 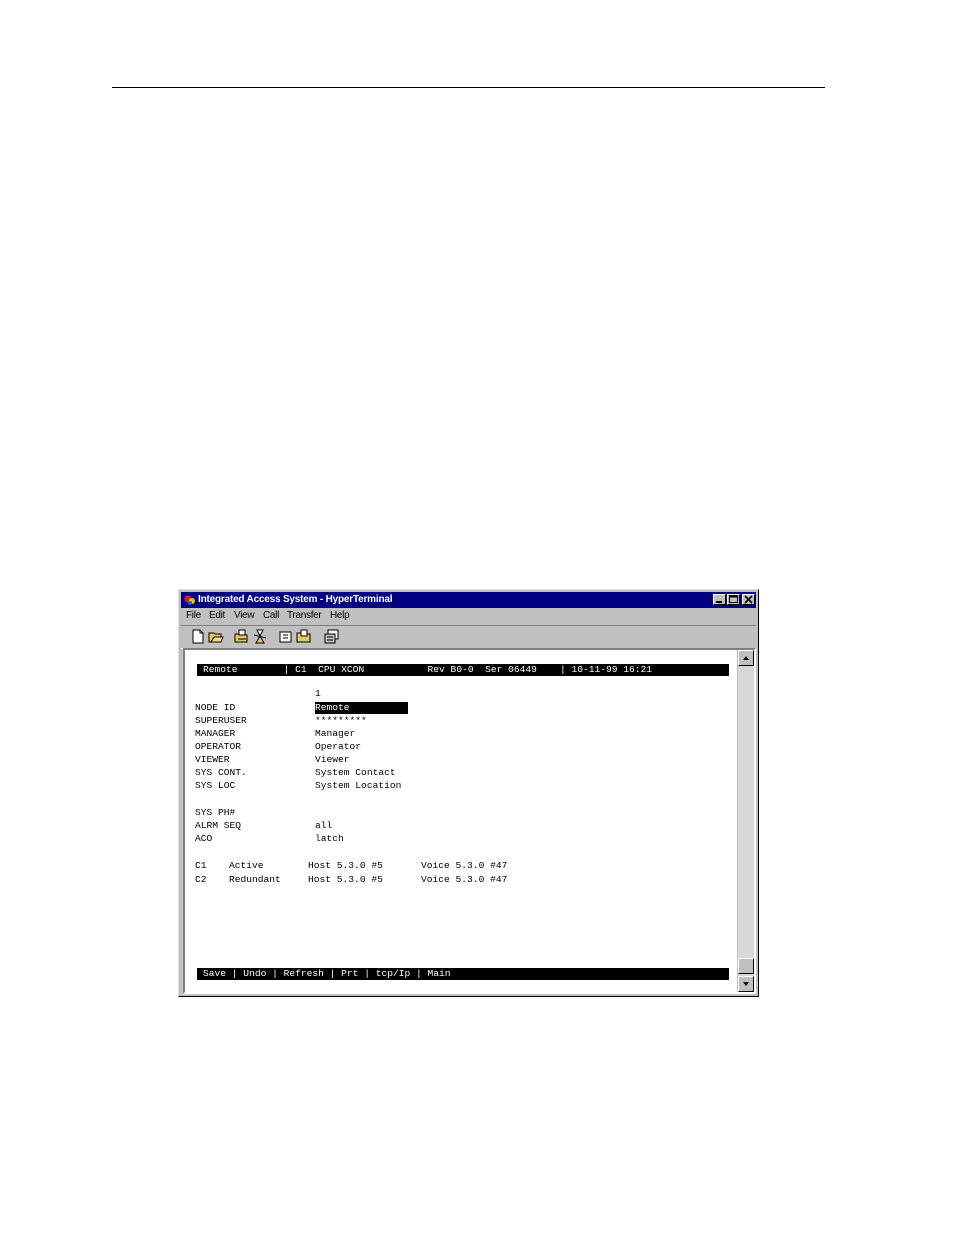 I want to click on menu-file: File, so click(x=193, y=615).